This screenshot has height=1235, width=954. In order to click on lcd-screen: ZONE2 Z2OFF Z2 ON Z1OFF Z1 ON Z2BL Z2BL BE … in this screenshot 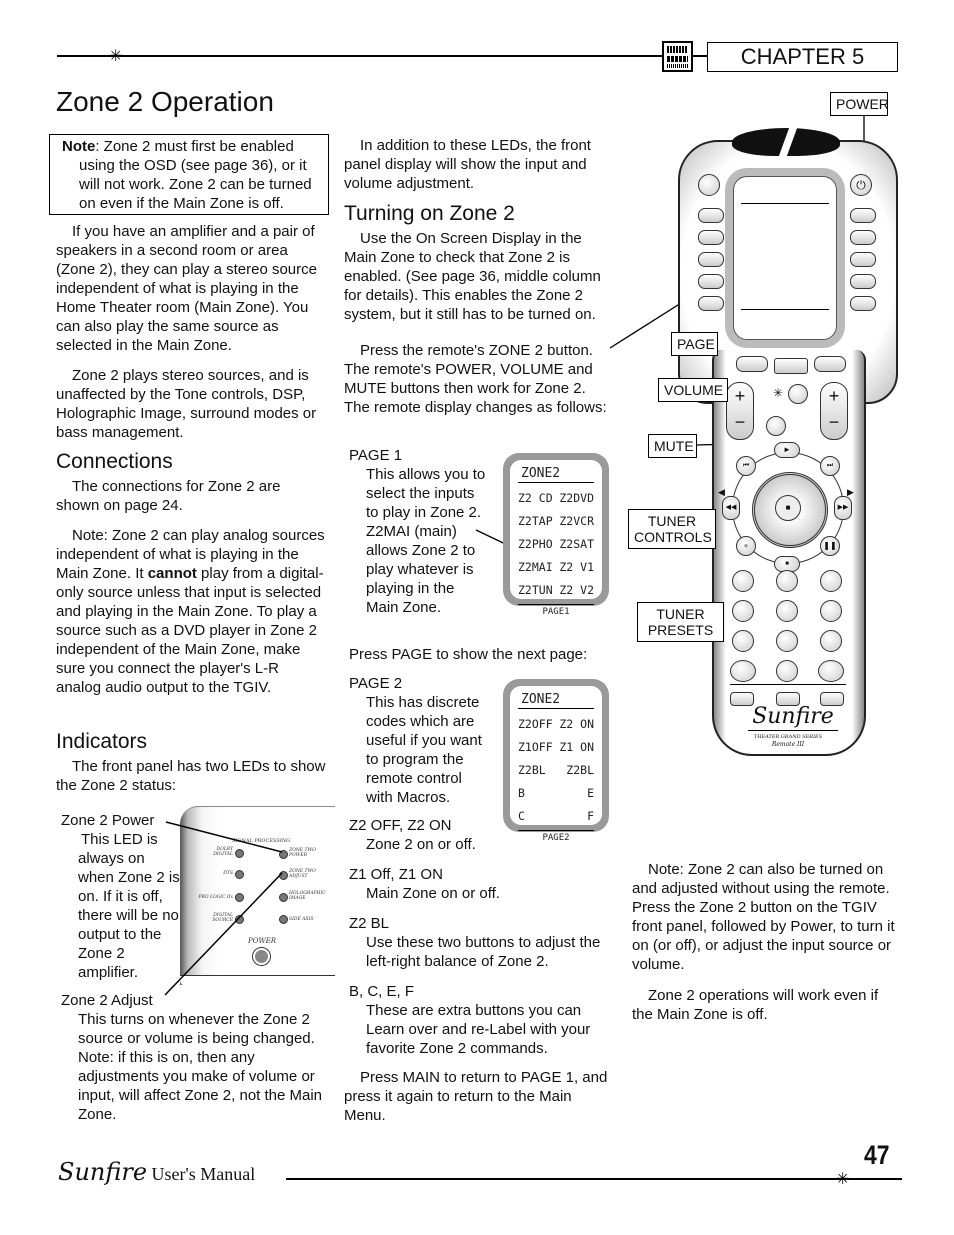, I will do `click(556, 764)`.